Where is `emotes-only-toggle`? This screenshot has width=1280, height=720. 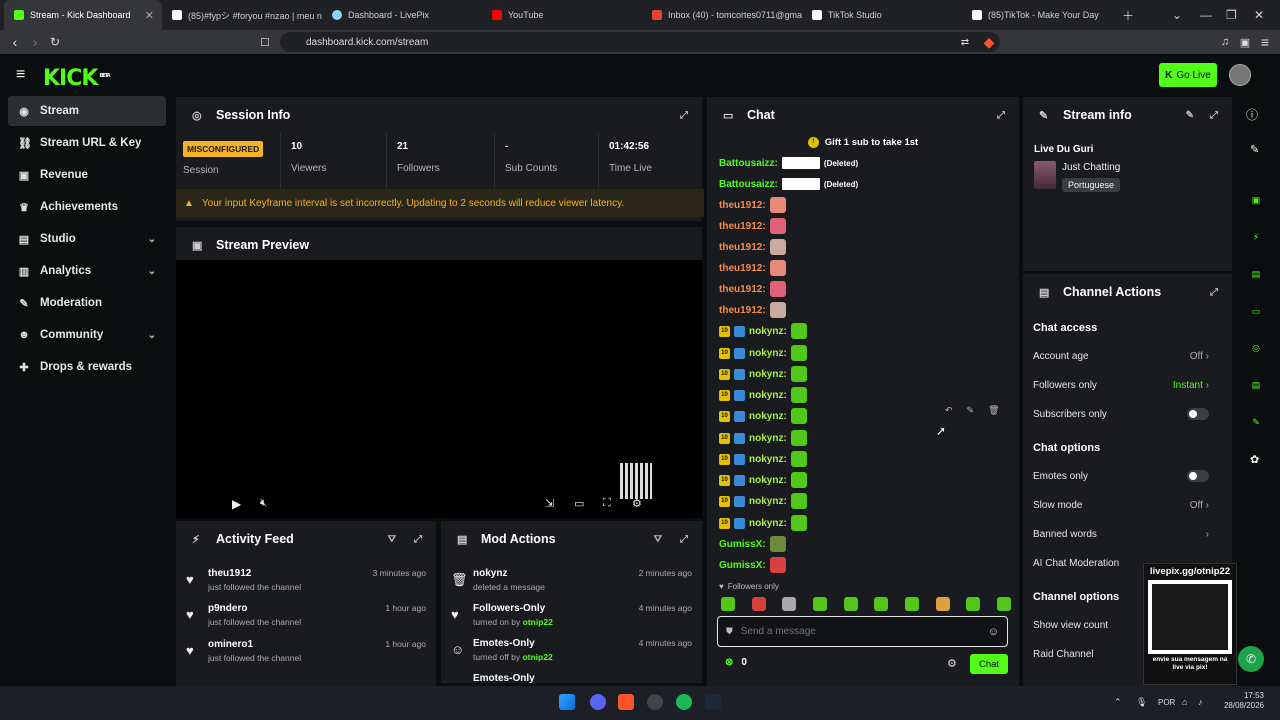 emotes-only-toggle is located at coordinates (1198, 476).